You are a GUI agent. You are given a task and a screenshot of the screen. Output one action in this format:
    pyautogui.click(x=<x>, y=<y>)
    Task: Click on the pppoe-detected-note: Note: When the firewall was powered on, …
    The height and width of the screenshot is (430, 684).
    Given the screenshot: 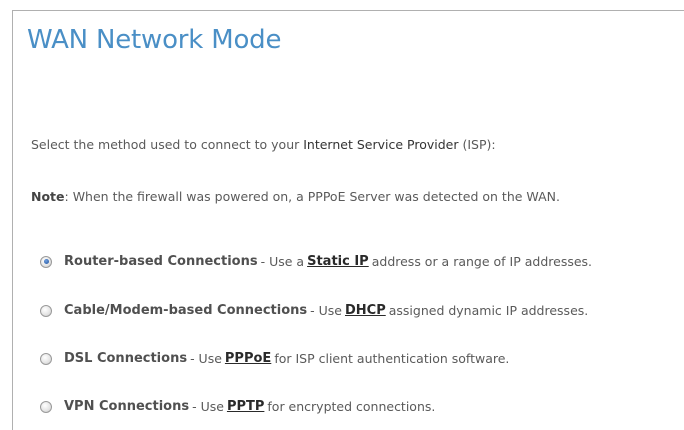 What is the action you would take?
    pyautogui.click(x=301, y=197)
    